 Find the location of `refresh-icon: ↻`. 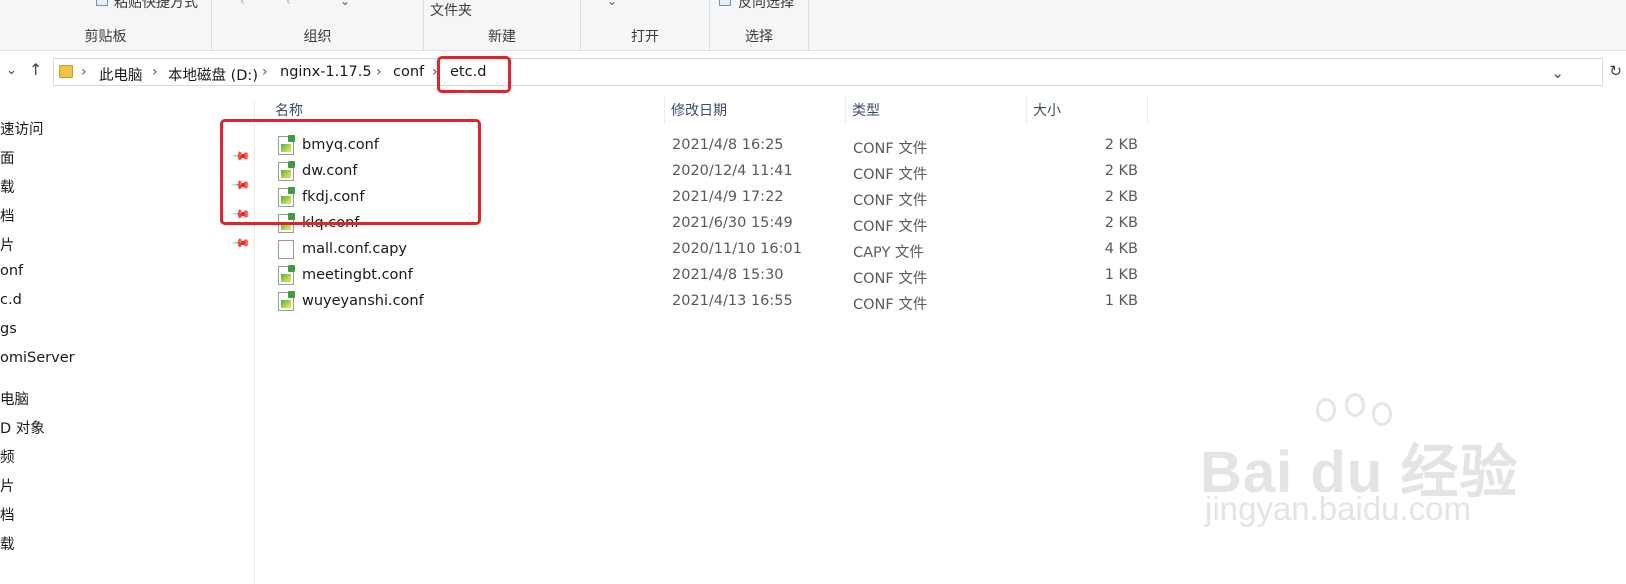

refresh-icon: ↻ is located at coordinates (1615, 71).